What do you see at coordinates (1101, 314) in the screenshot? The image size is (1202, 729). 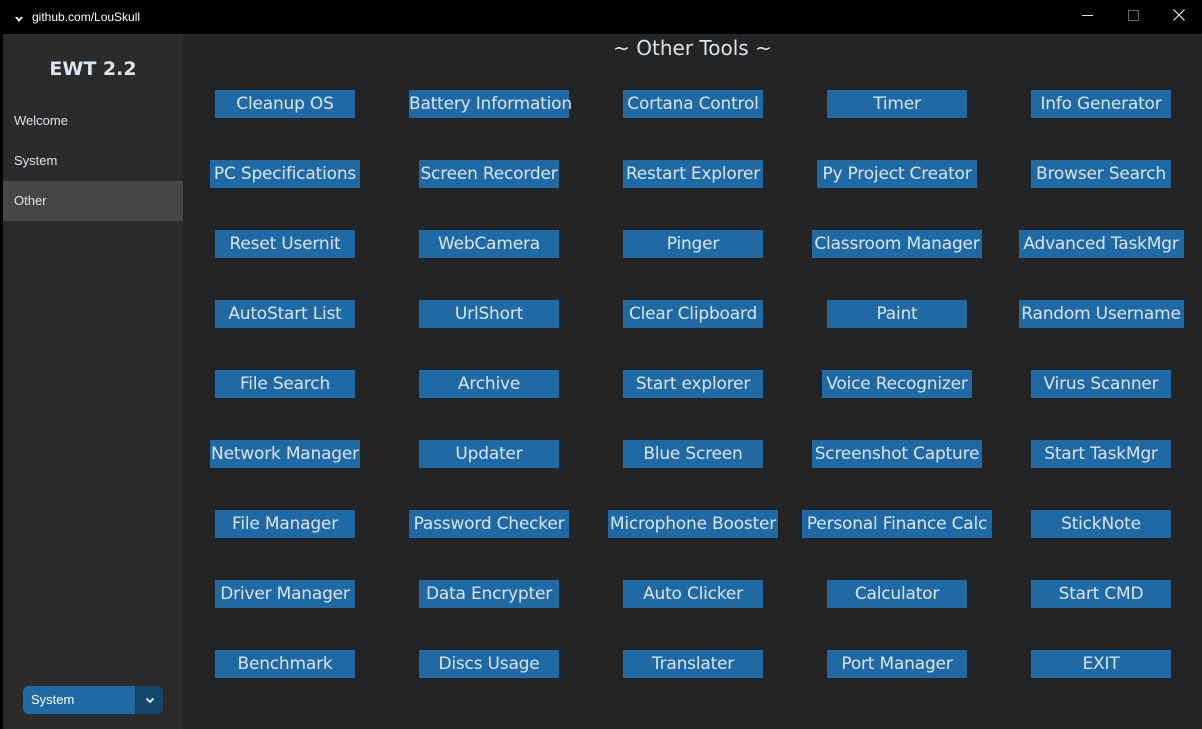 I see `random-username-button: Random Username` at bounding box center [1101, 314].